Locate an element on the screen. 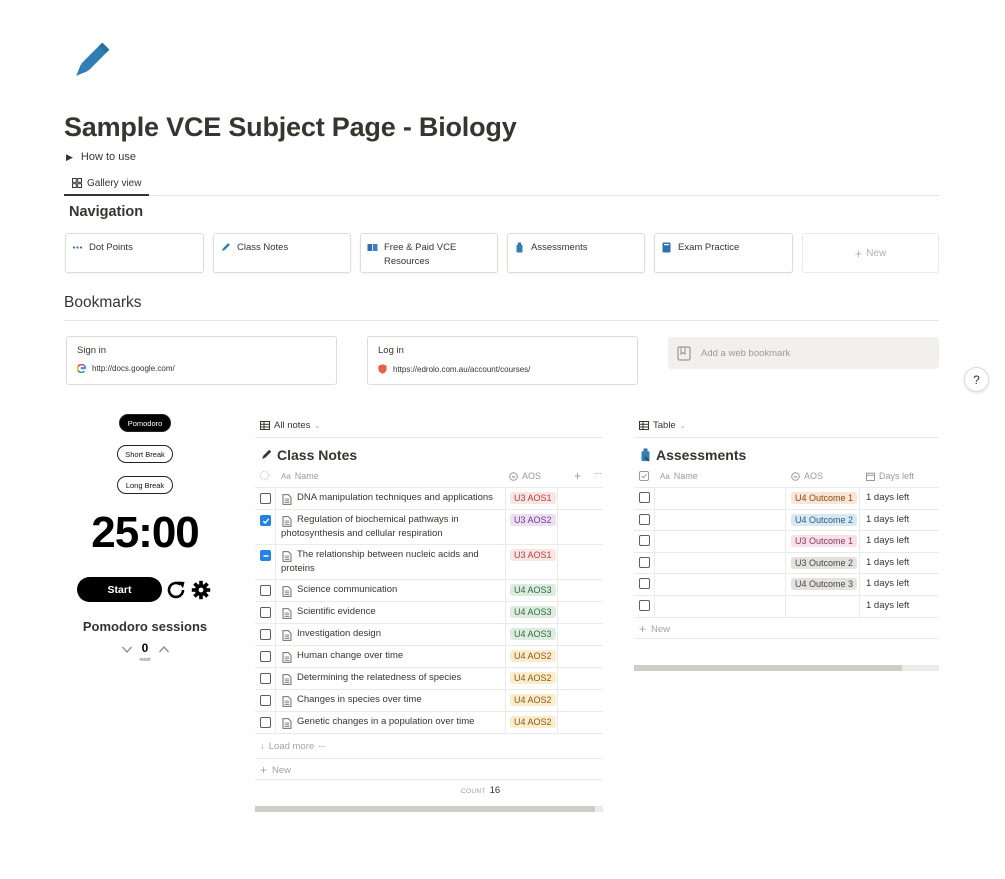 The height and width of the screenshot is (879, 1005). all-notes-view-tab: All notes ⌄ is located at coordinates (290, 425).